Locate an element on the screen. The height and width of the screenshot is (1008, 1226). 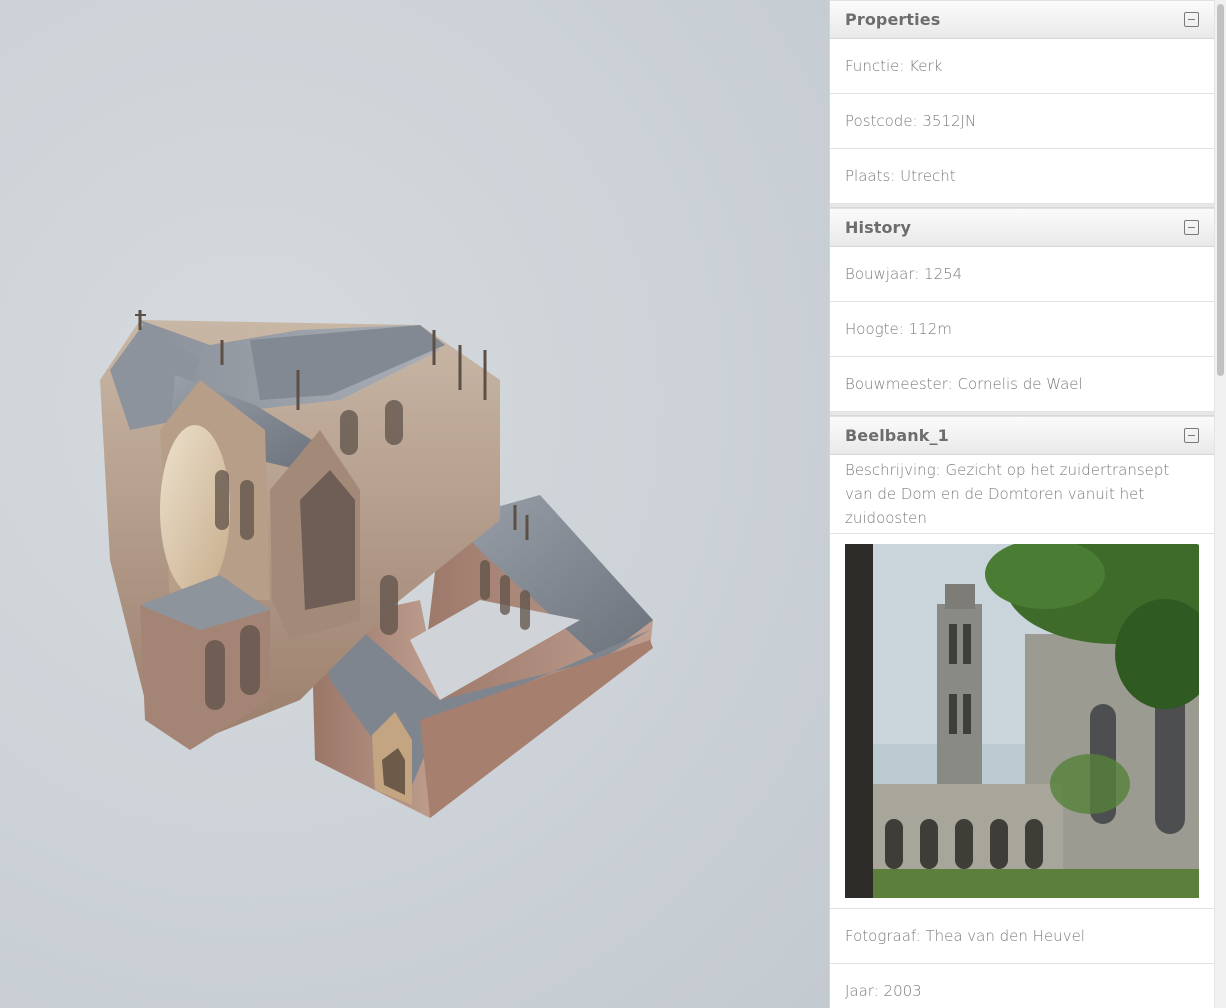
photo-image is located at coordinates (1022, 721).